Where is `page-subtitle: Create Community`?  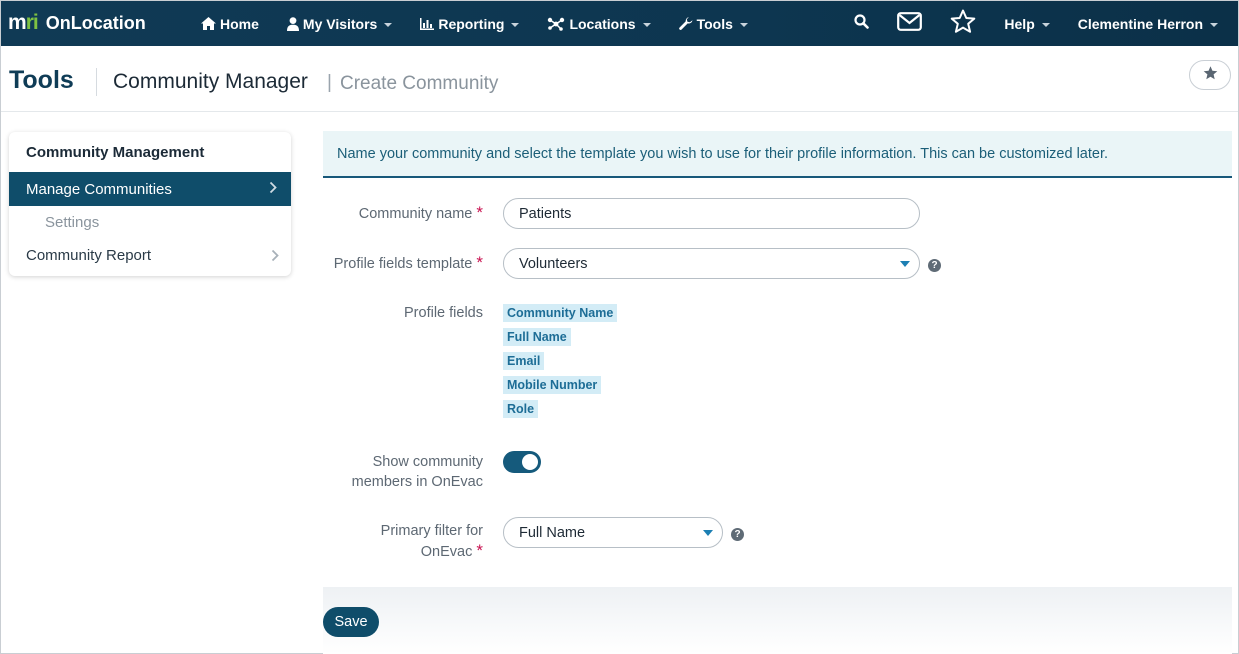
page-subtitle: Create Community is located at coordinates (419, 83).